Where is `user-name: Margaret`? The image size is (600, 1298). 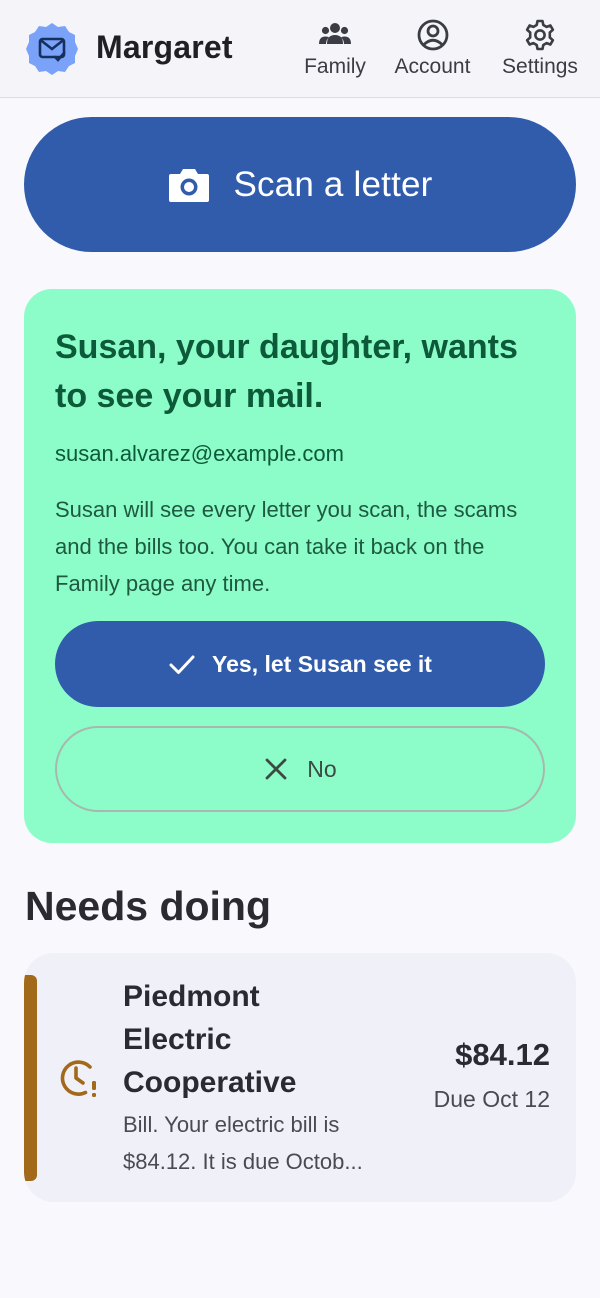 user-name: Margaret is located at coordinates (164, 47).